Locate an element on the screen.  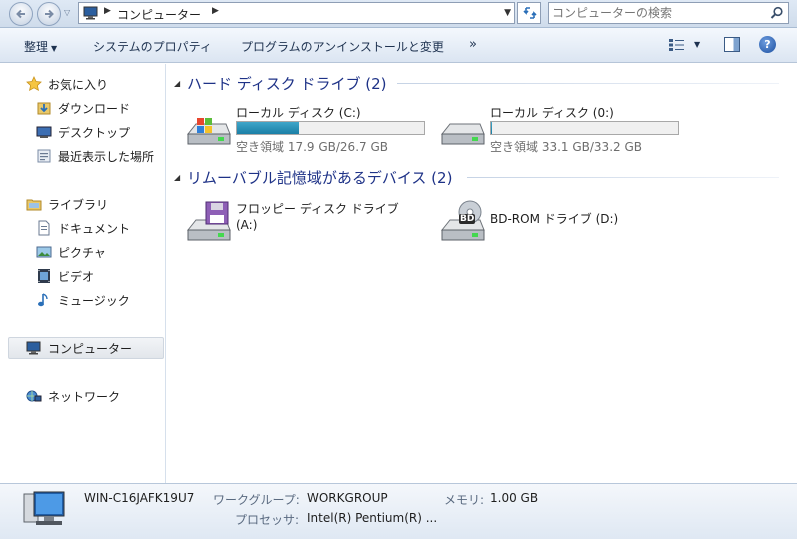
hard-disk-windows-icon is located at coordinates (208, 131).